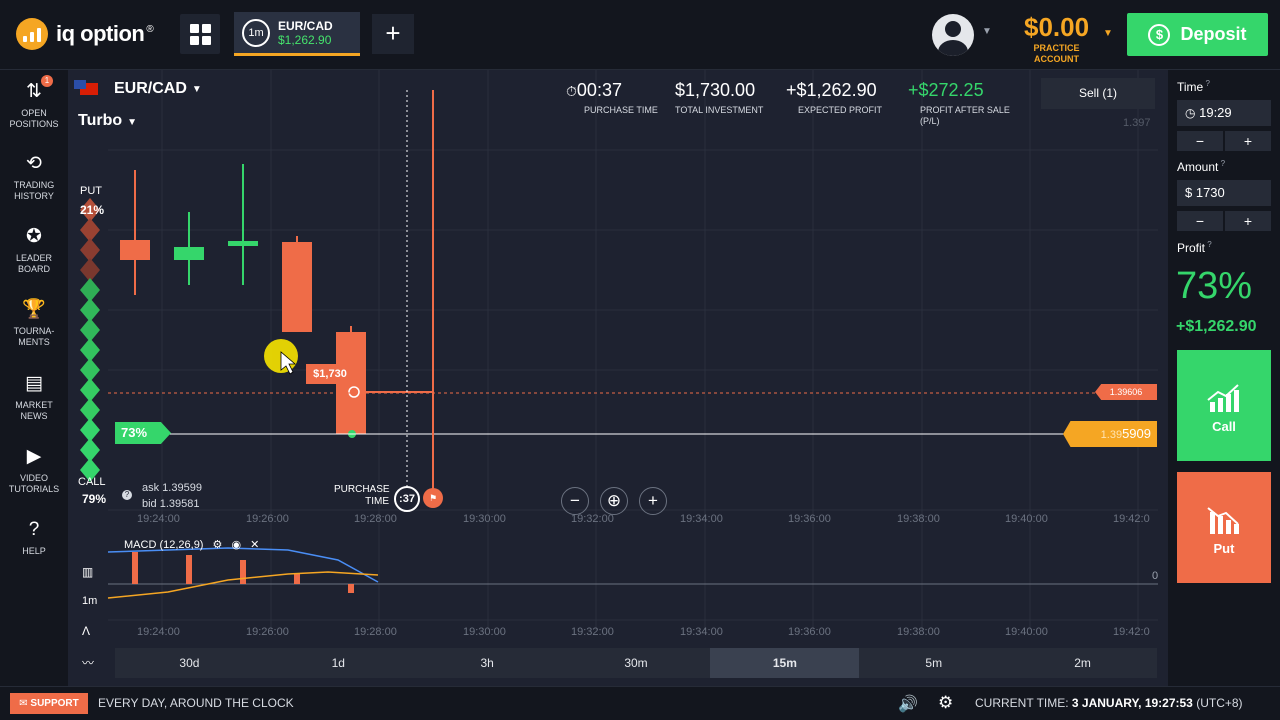 The image size is (1280, 720). What do you see at coordinates (1108, 33) in the screenshot?
I see `balance-chevron-down-icon: ▼` at bounding box center [1108, 33].